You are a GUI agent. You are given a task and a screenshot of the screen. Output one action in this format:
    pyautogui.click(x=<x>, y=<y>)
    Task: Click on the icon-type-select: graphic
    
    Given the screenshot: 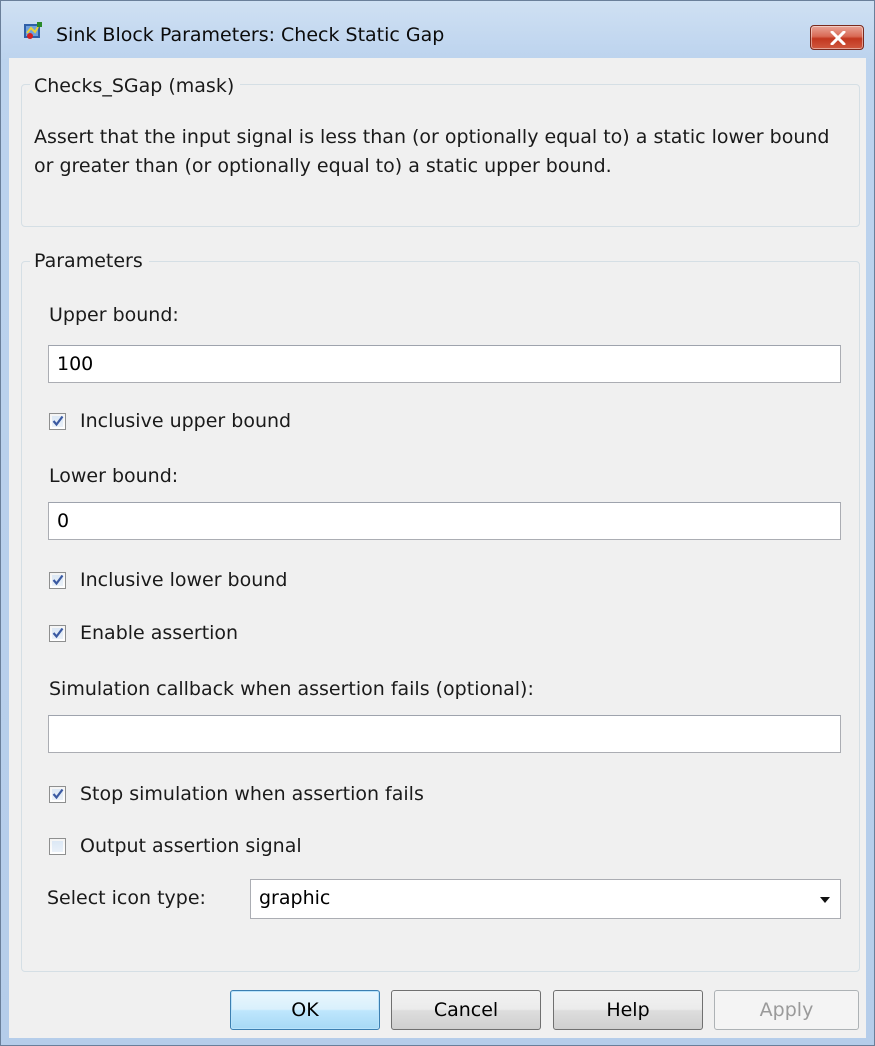 What is the action you would take?
    pyautogui.click(x=545, y=899)
    